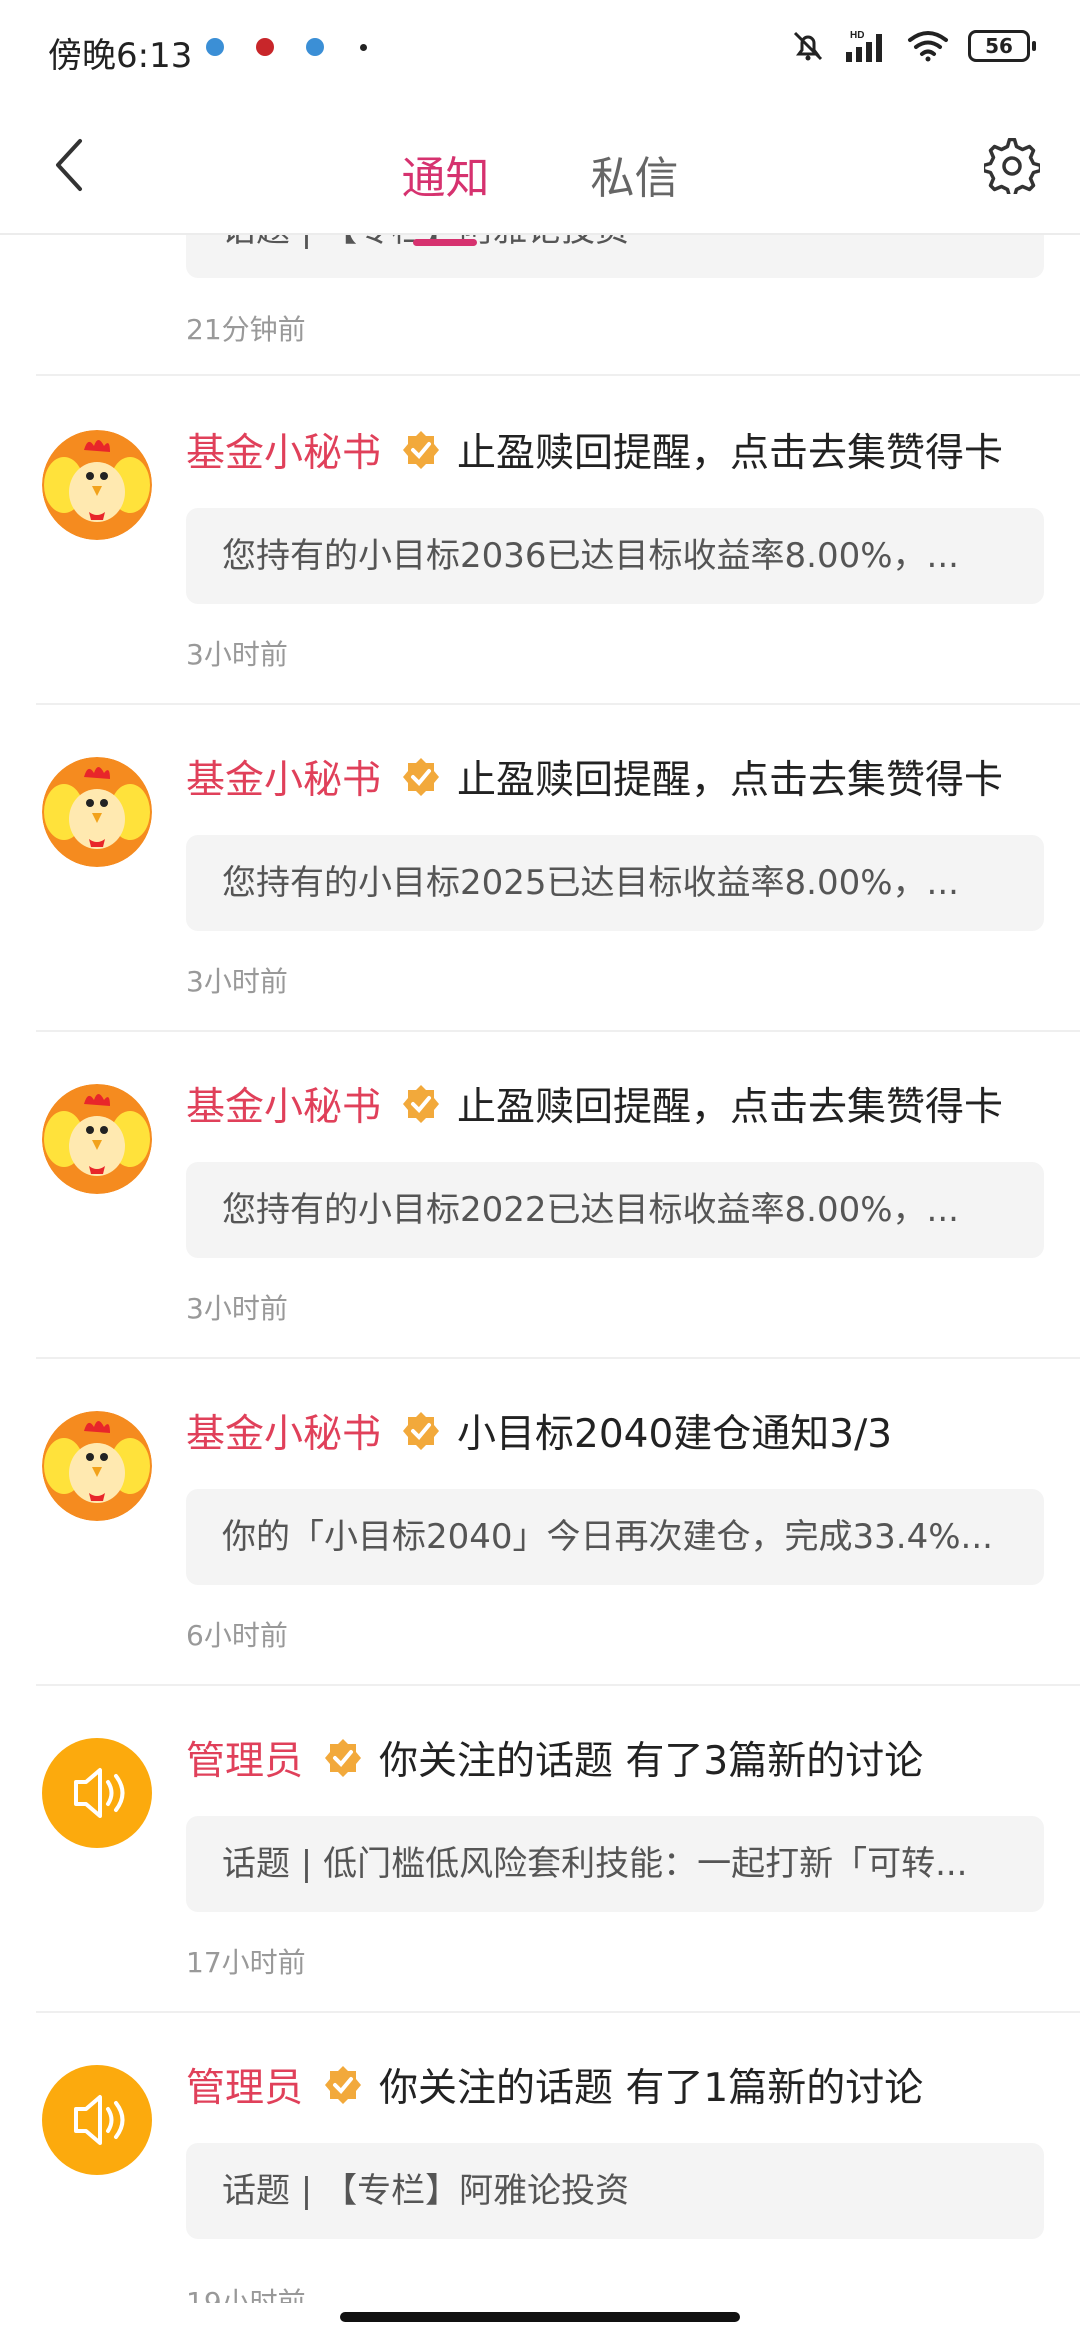 Image resolution: width=1080 pixels, height=2340 pixels. What do you see at coordinates (445, 242) in the screenshot?
I see `active-tab-indicator` at bounding box center [445, 242].